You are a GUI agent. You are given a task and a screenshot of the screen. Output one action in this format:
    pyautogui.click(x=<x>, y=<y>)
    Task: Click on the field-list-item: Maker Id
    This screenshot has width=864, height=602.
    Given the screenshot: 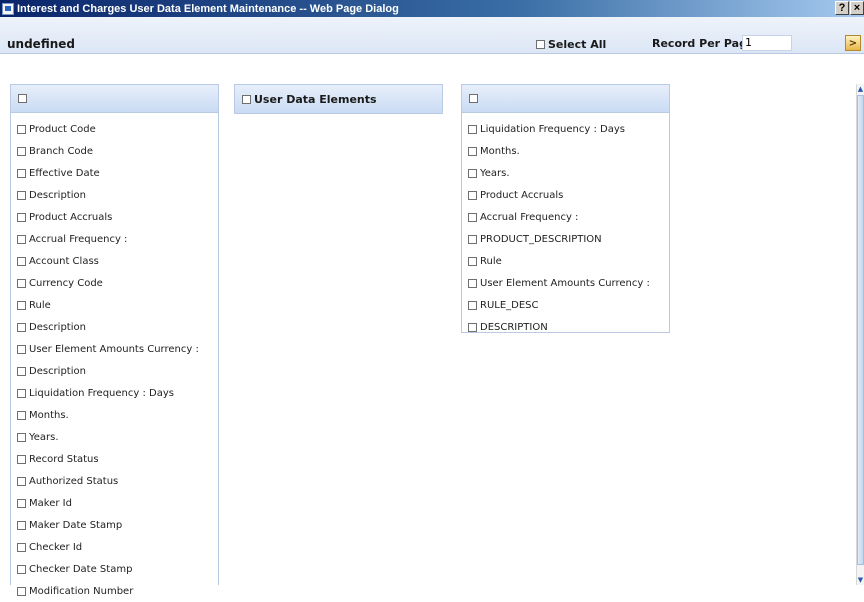 What is the action you would take?
    pyautogui.click(x=117, y=503)
    